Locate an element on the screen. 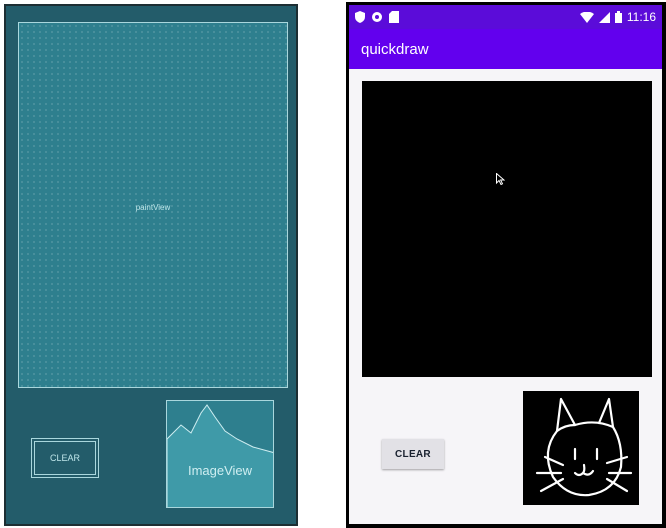  paint-view-label: paintView is located at coordinates (153, 207).